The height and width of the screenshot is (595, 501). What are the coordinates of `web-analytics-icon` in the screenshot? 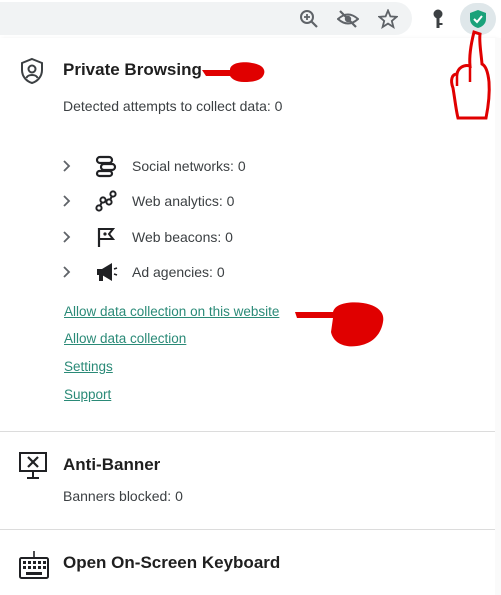 It's located at (106, 201).